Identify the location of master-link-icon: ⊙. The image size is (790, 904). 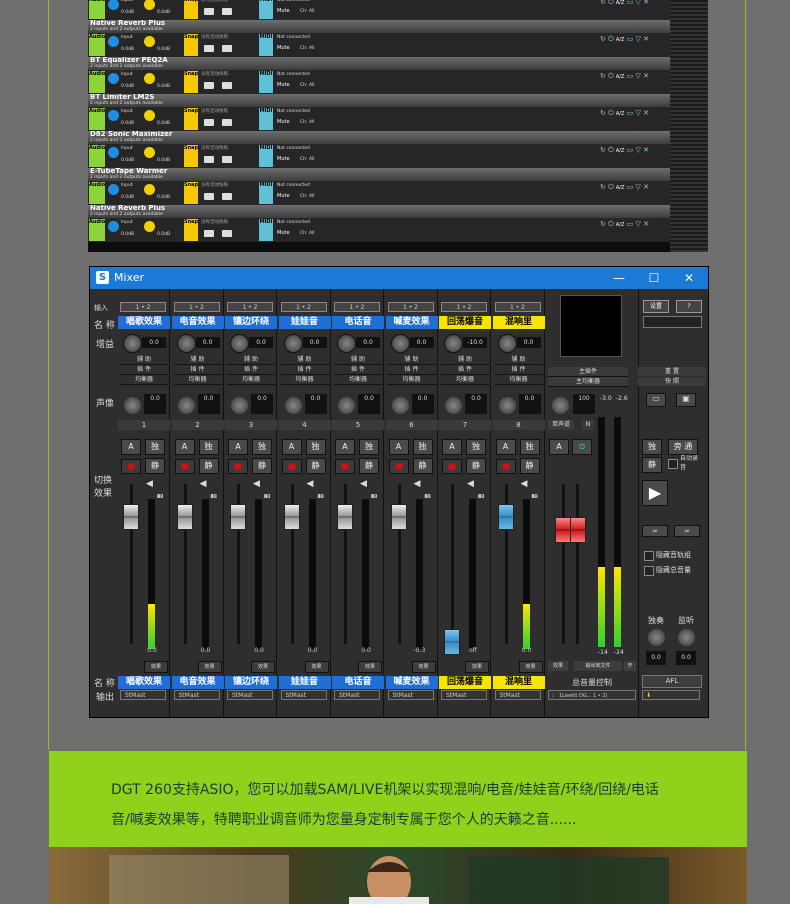
(582, 447).